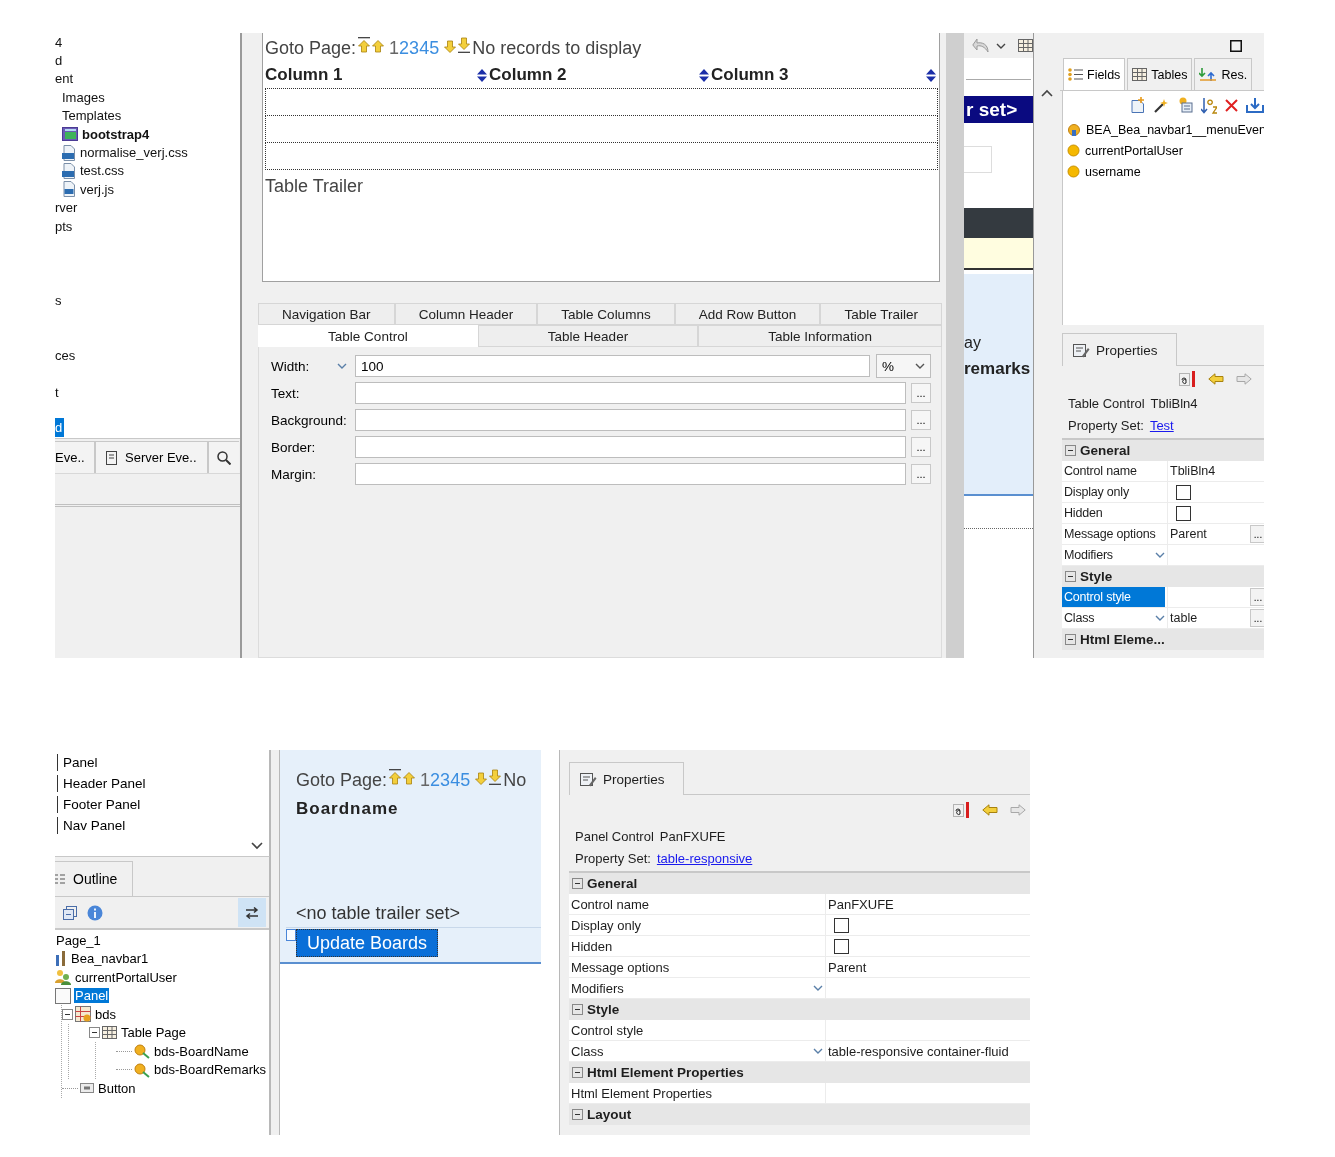 The image size is (1335, 1157). Describe the element at coordinates (94, 171) in the screenshot. I see `tree-item: test.css` at that location.